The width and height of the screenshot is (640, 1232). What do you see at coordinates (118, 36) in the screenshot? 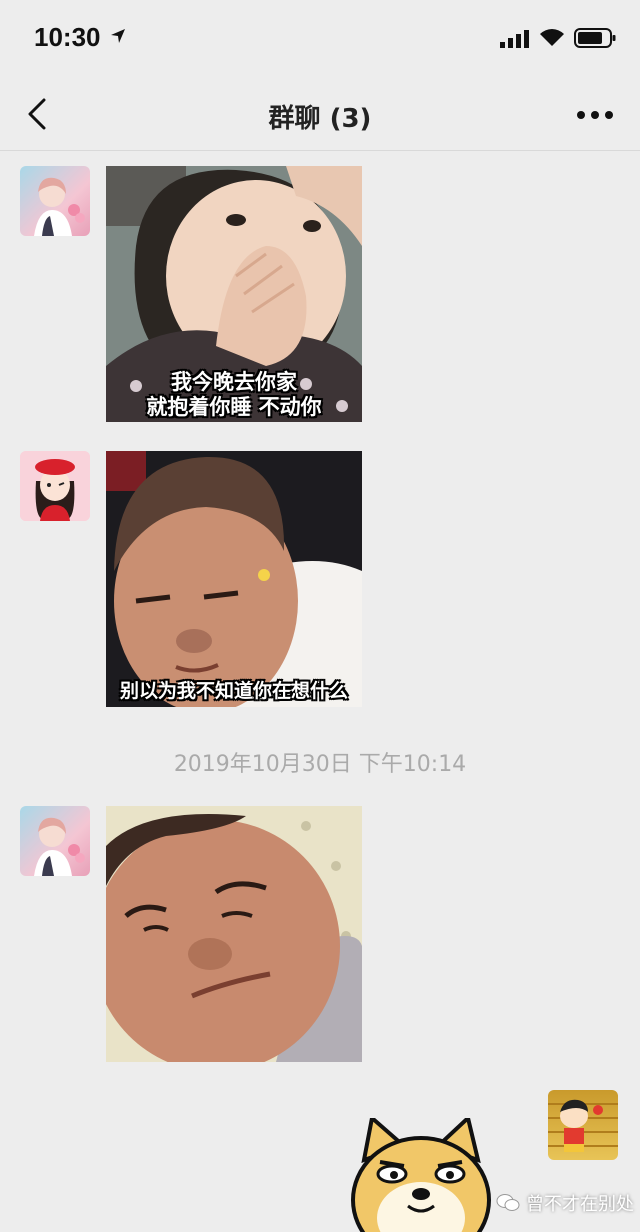
I see `location-arrow-icon` at bounding box center [118, 36].